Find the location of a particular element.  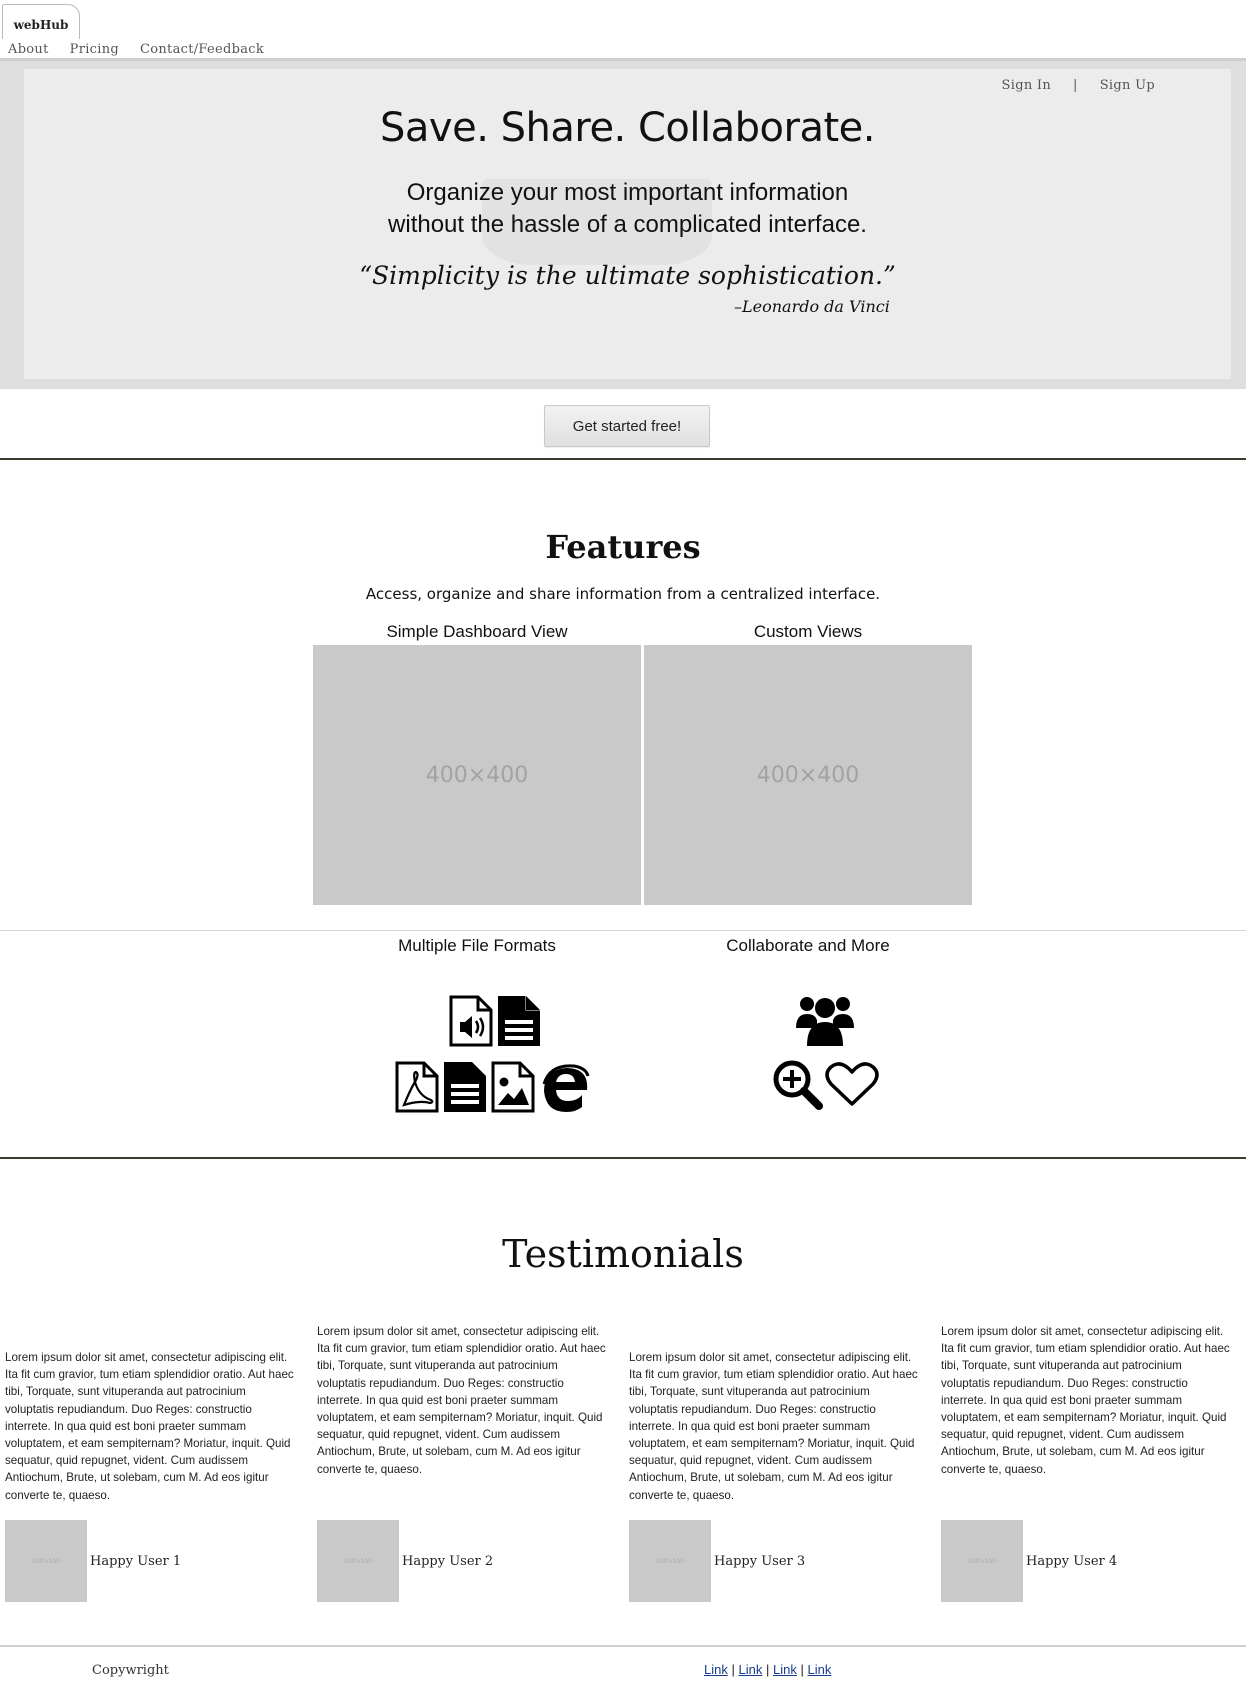

testimonial-user: 100×100 Happy User 3 is located at coordinates (717, 1561).